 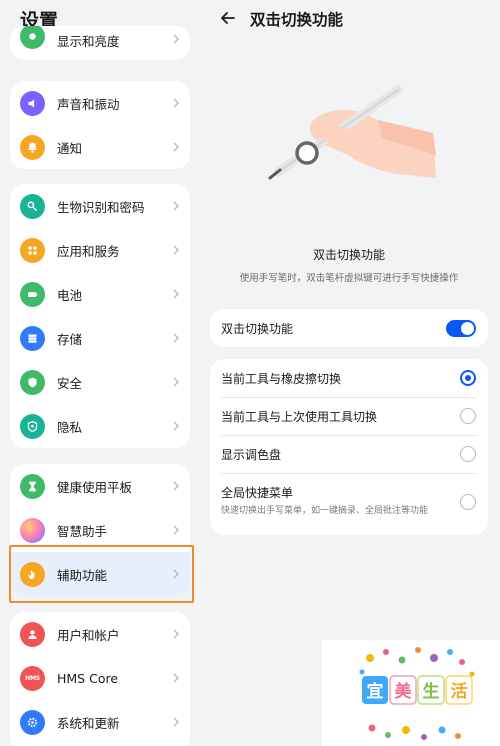 What do you see at coordinates (349, 504) in the screenshot?
I see `option-global-menu: 全局快捷菜单 快速切换出手写菜单，如一键摘录、全局批注等功能` at bounding box center [349, 504].